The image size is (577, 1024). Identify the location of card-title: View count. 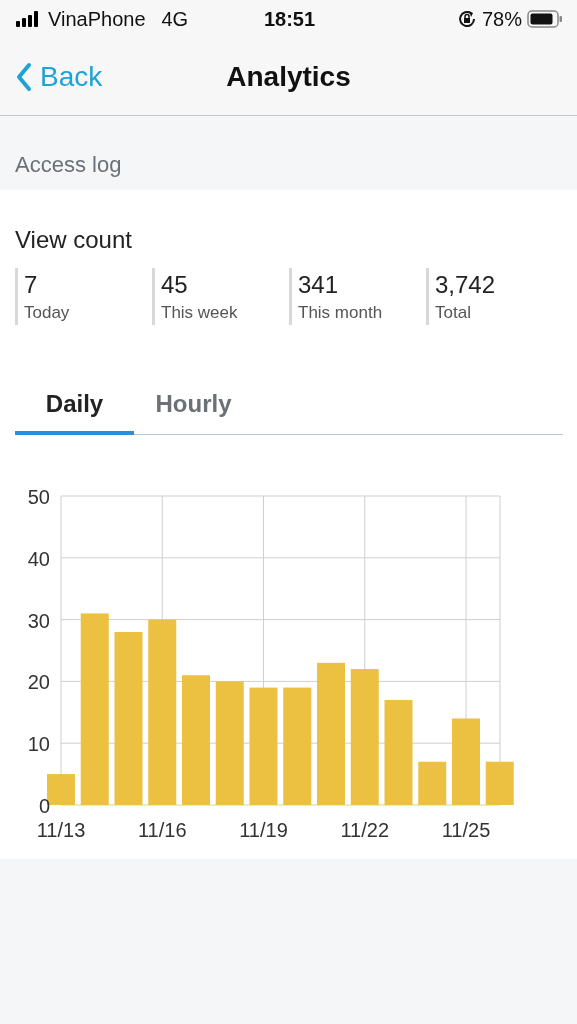
(73, 239).